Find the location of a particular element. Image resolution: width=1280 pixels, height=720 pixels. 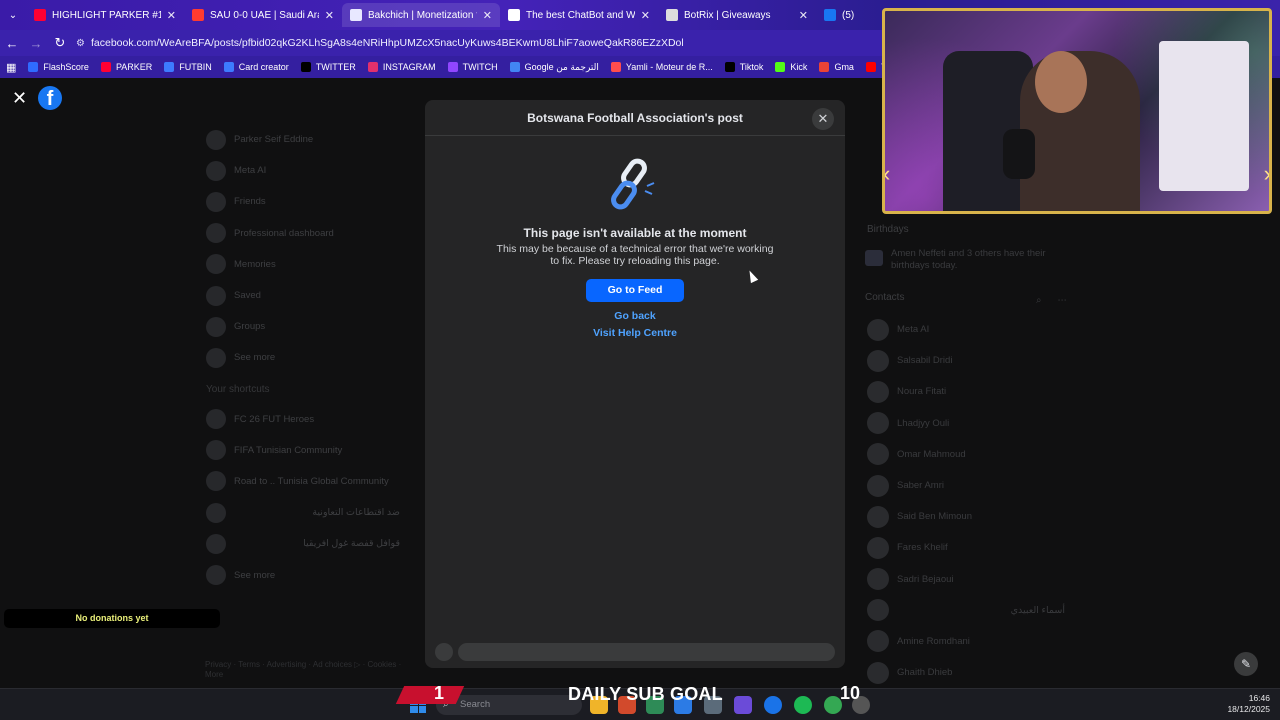

contact-item: Meta AI is located at coordinates (970, 329).